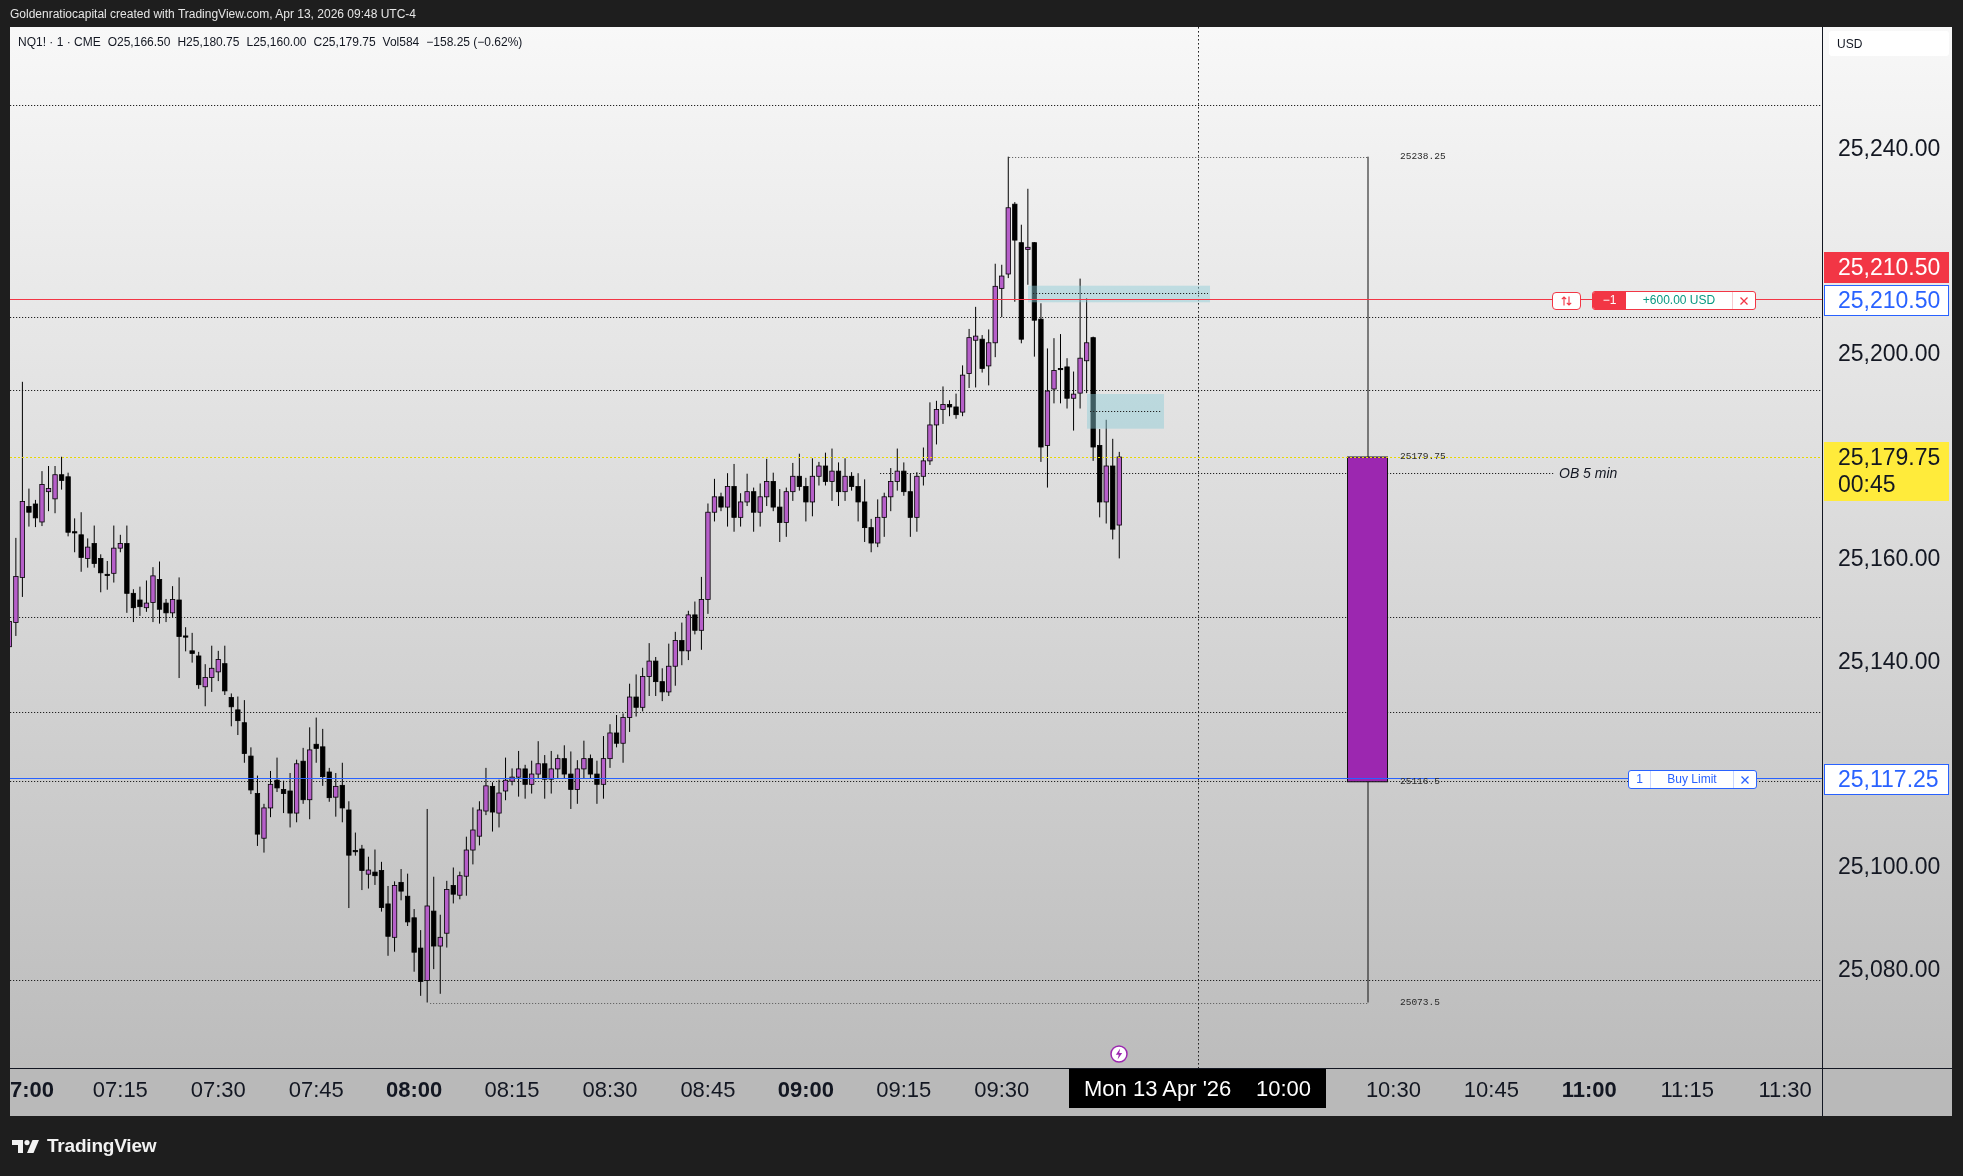  Describe the element at coordinates (1687, 1089) in the screenshot. I see `time-tick-label: 11:15` at that location.